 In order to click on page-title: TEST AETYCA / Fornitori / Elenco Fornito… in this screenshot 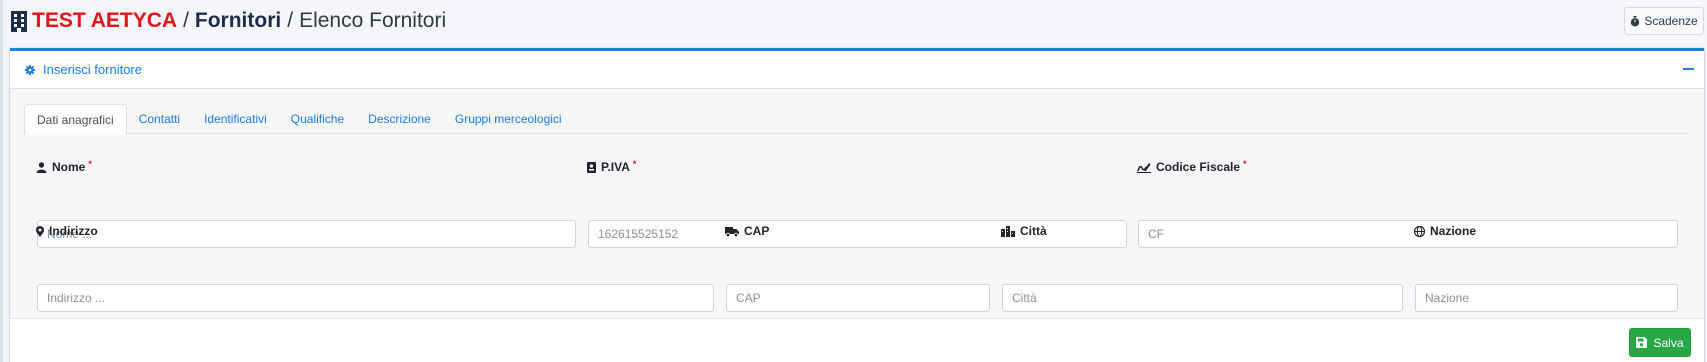, I will do `click(227, 21)`.